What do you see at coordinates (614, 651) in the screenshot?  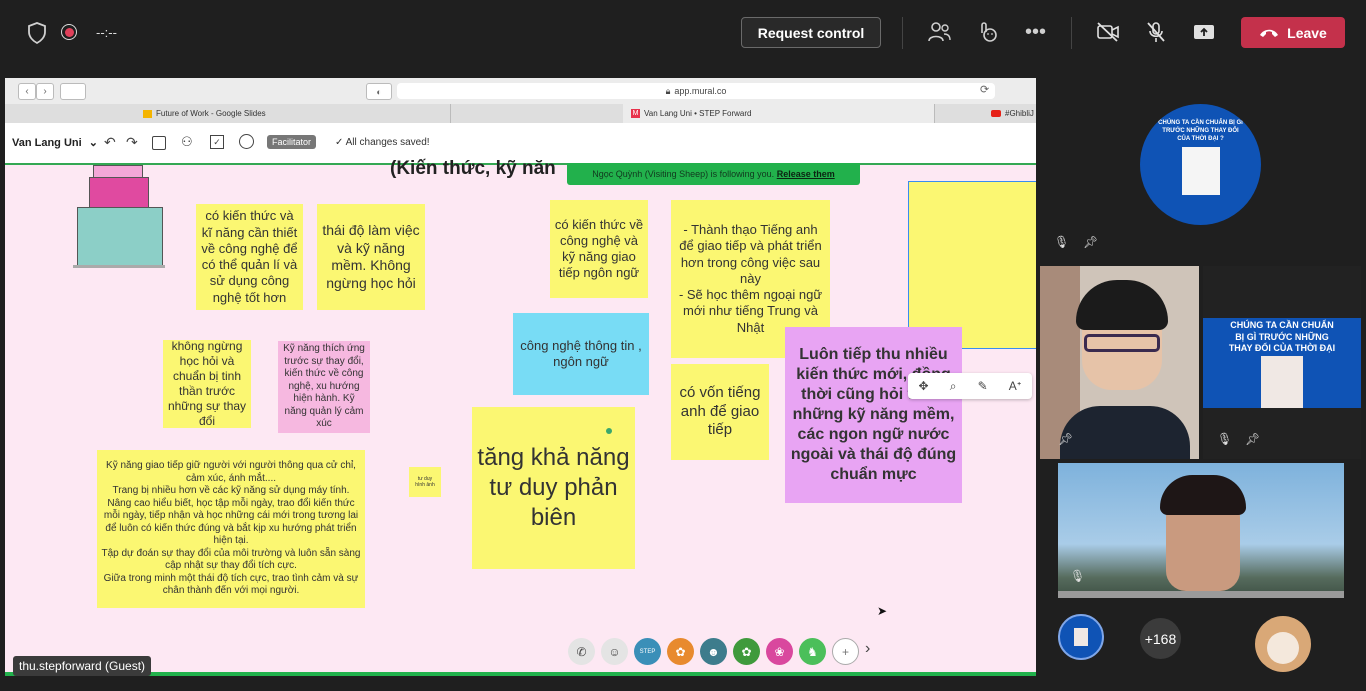 I see `emoji-icon: ☺` at bounding box center [614, 651].